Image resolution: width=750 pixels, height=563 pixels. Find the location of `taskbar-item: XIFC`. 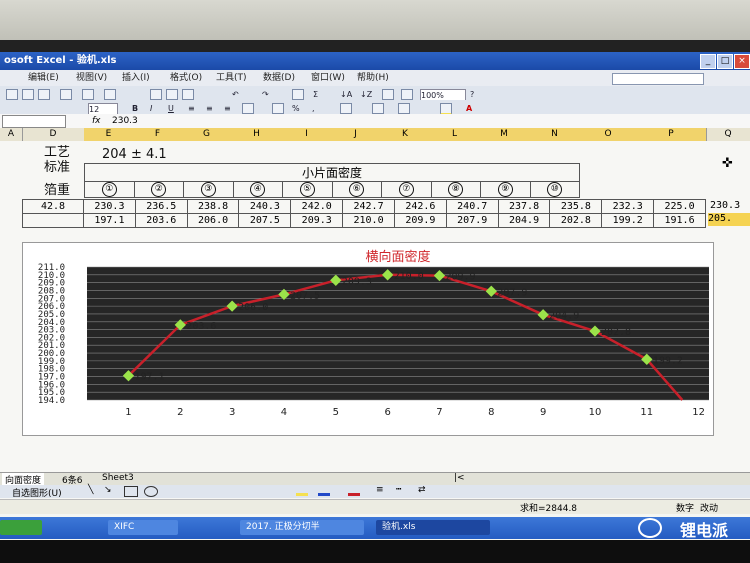

taskbar-item: XIFC is located at coordinates (143, 527).